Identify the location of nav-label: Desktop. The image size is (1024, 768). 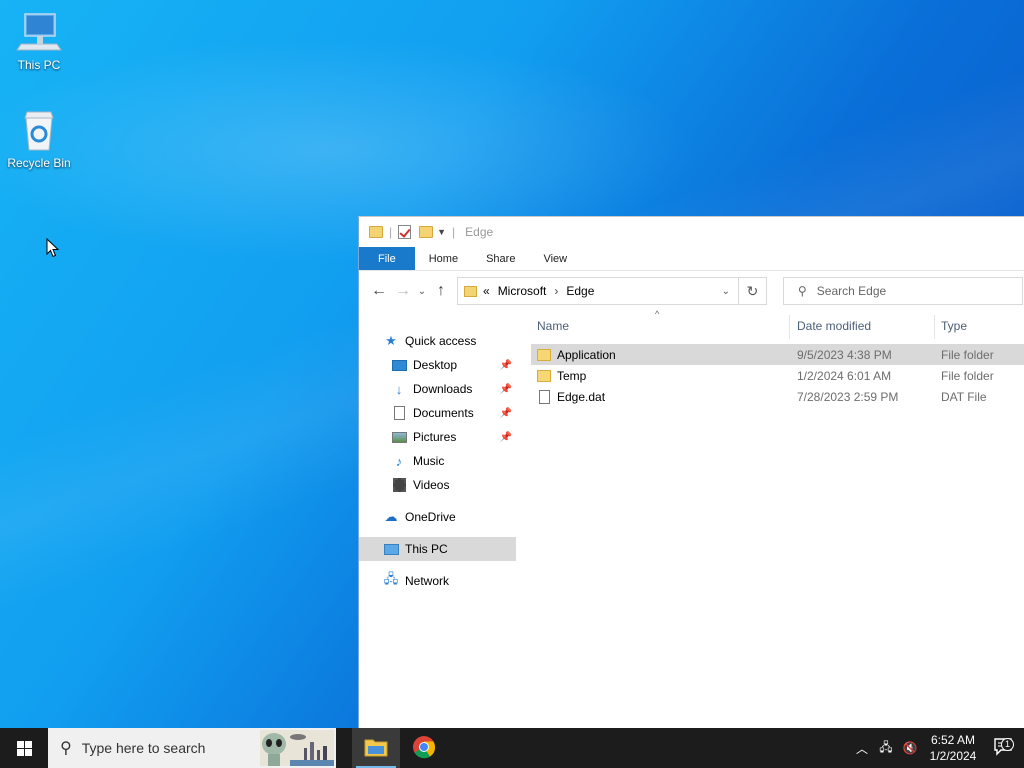
(435, 365).